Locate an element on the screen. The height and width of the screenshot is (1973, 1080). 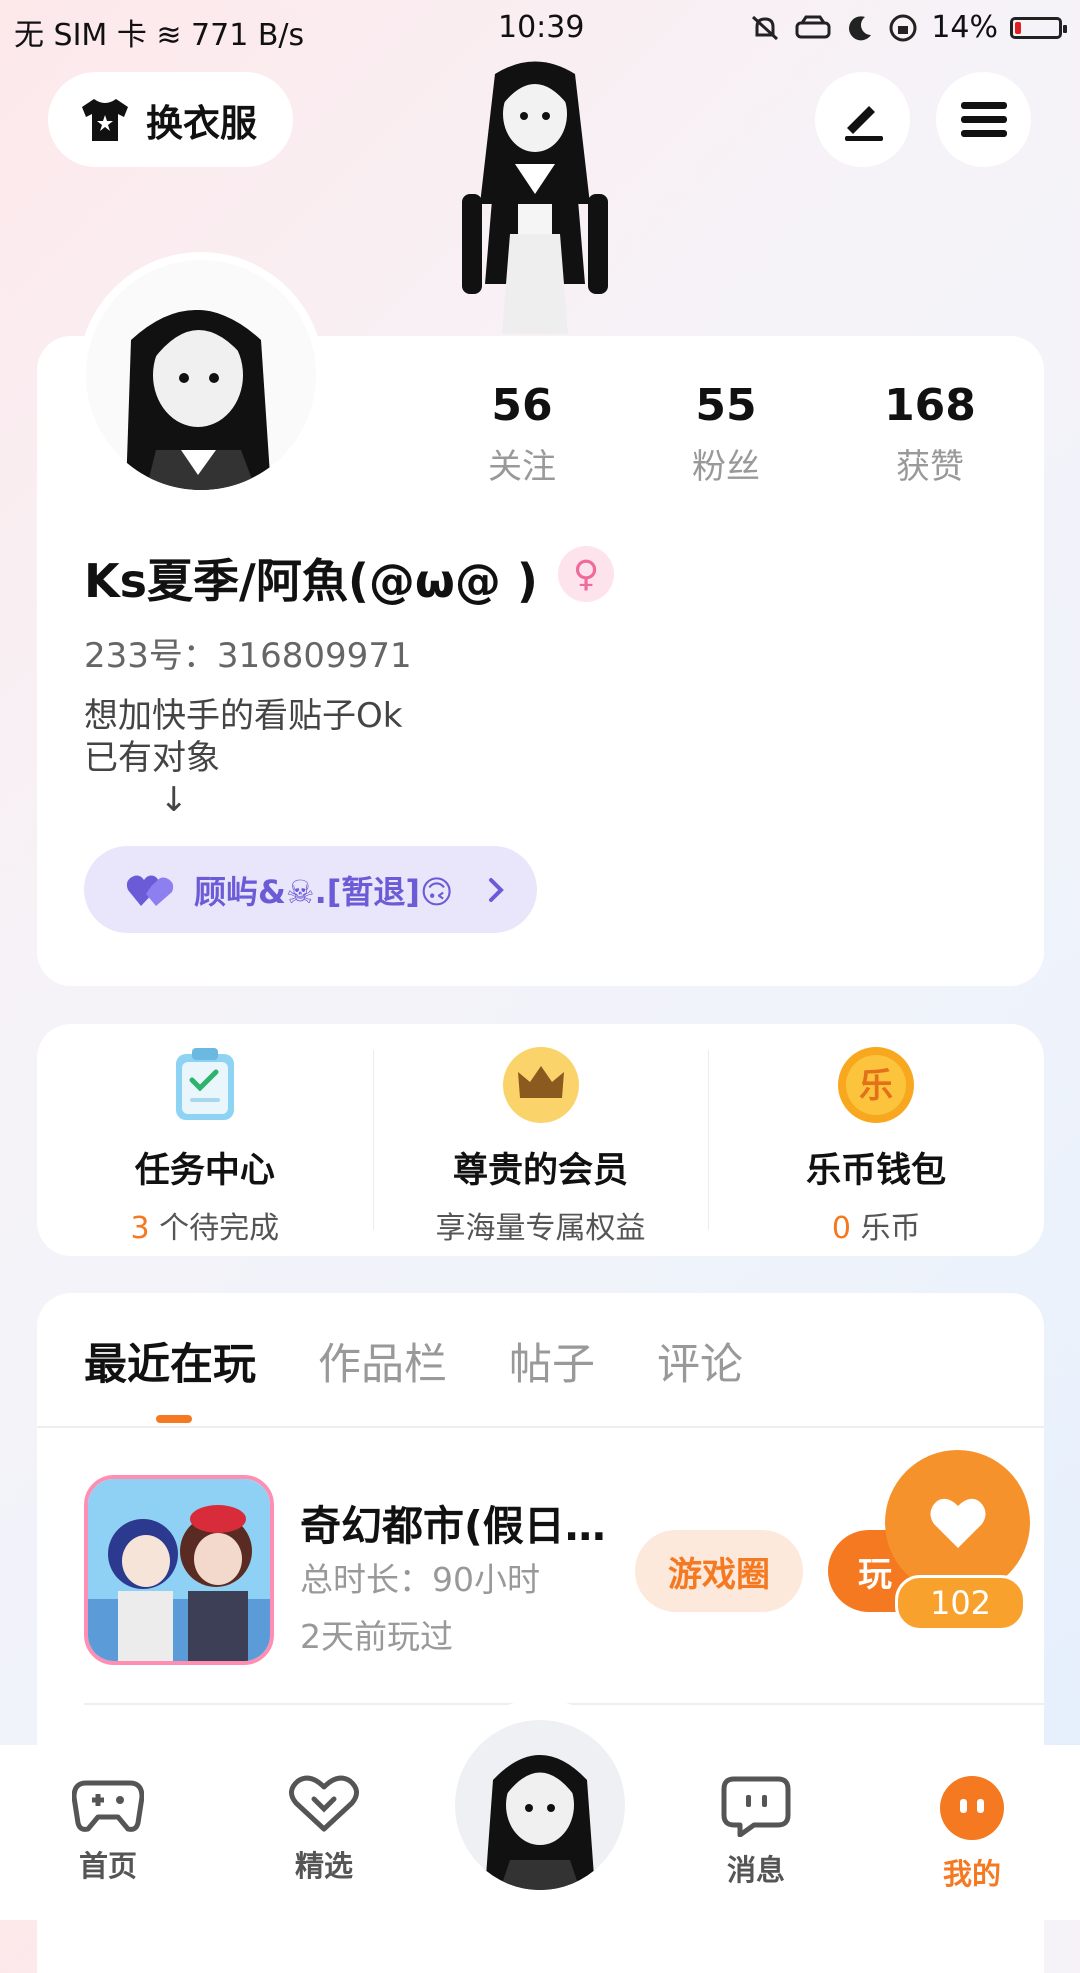
hamburger-icon is located at coordinates (983, 119).